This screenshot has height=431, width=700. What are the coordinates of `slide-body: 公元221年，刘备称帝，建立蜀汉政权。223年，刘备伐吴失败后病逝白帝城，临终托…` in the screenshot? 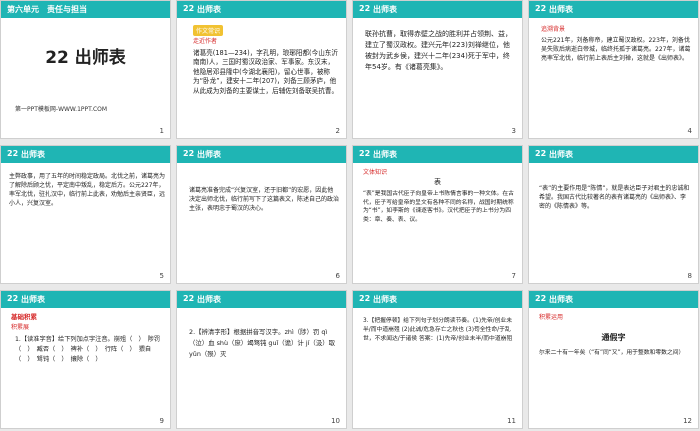 It's located at (616, 49).